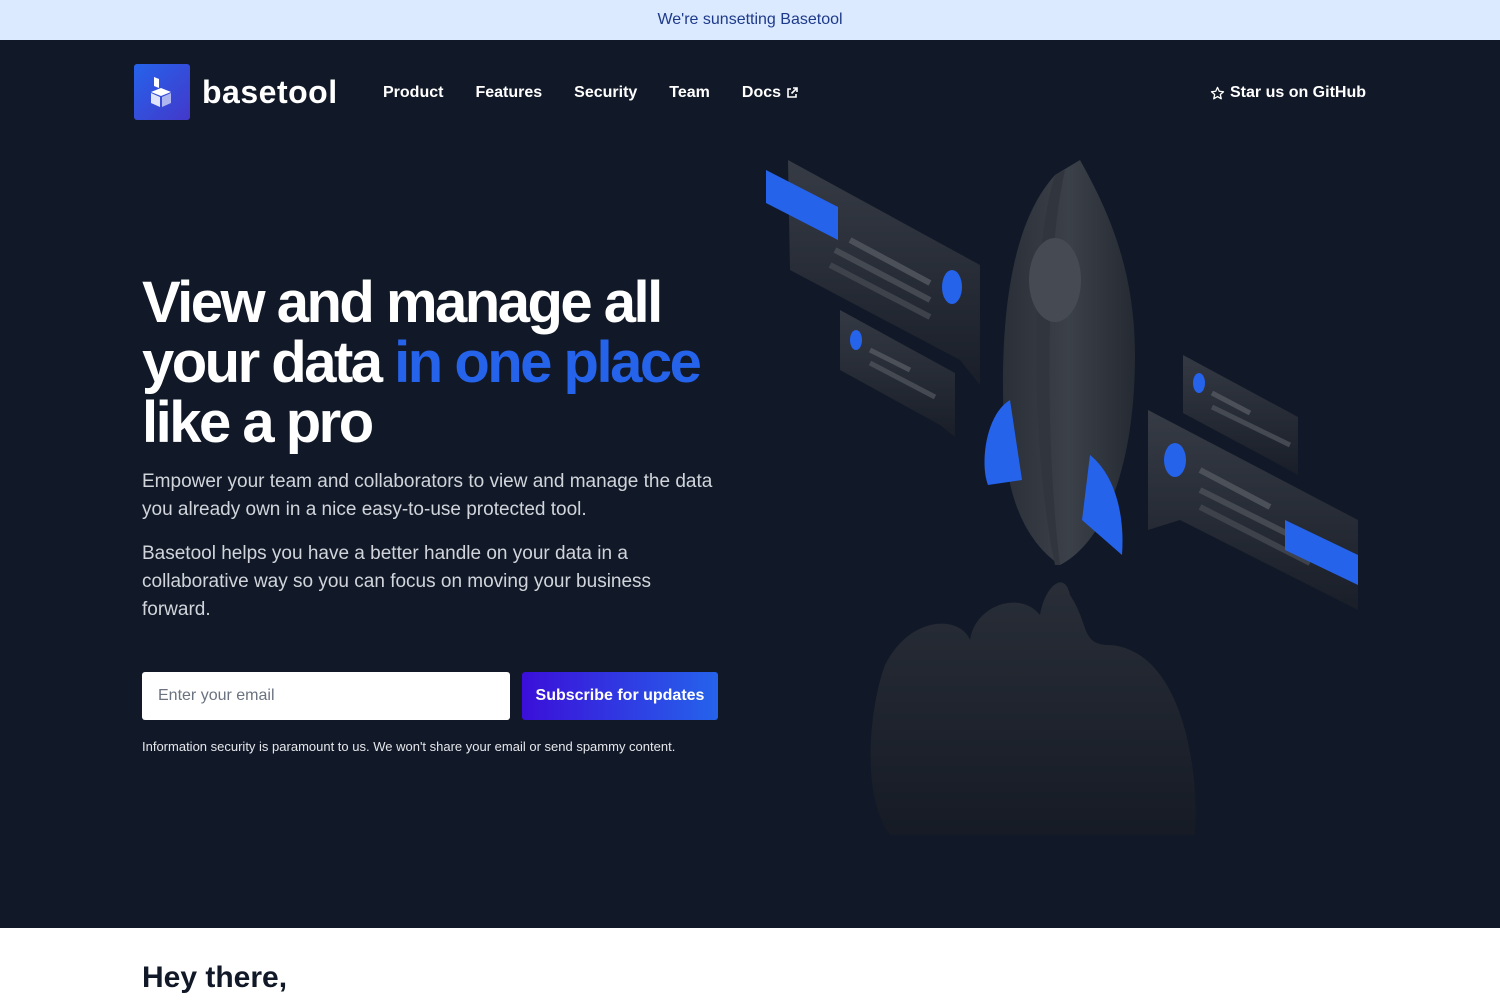 Image resolution: width=1500 pixels, height=1000 pixels. I want to click on headline-accent: in one place, so click(548, 362).